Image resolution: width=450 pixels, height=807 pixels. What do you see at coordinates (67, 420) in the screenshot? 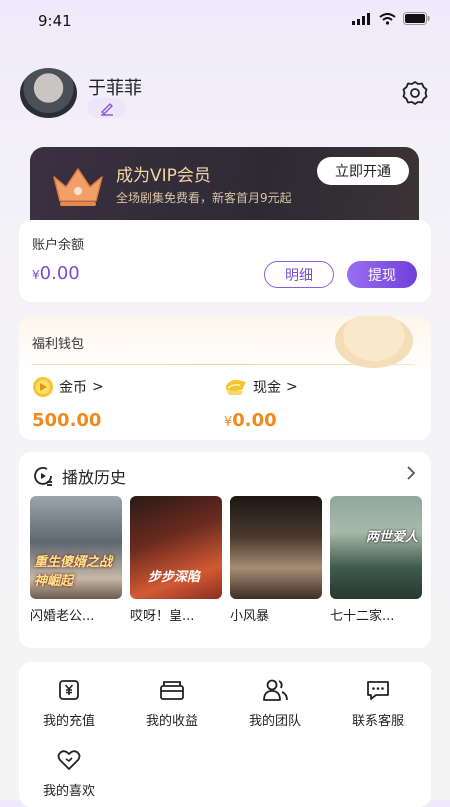
I see `coins-value: 500.00` at bounding box center [67, 420].